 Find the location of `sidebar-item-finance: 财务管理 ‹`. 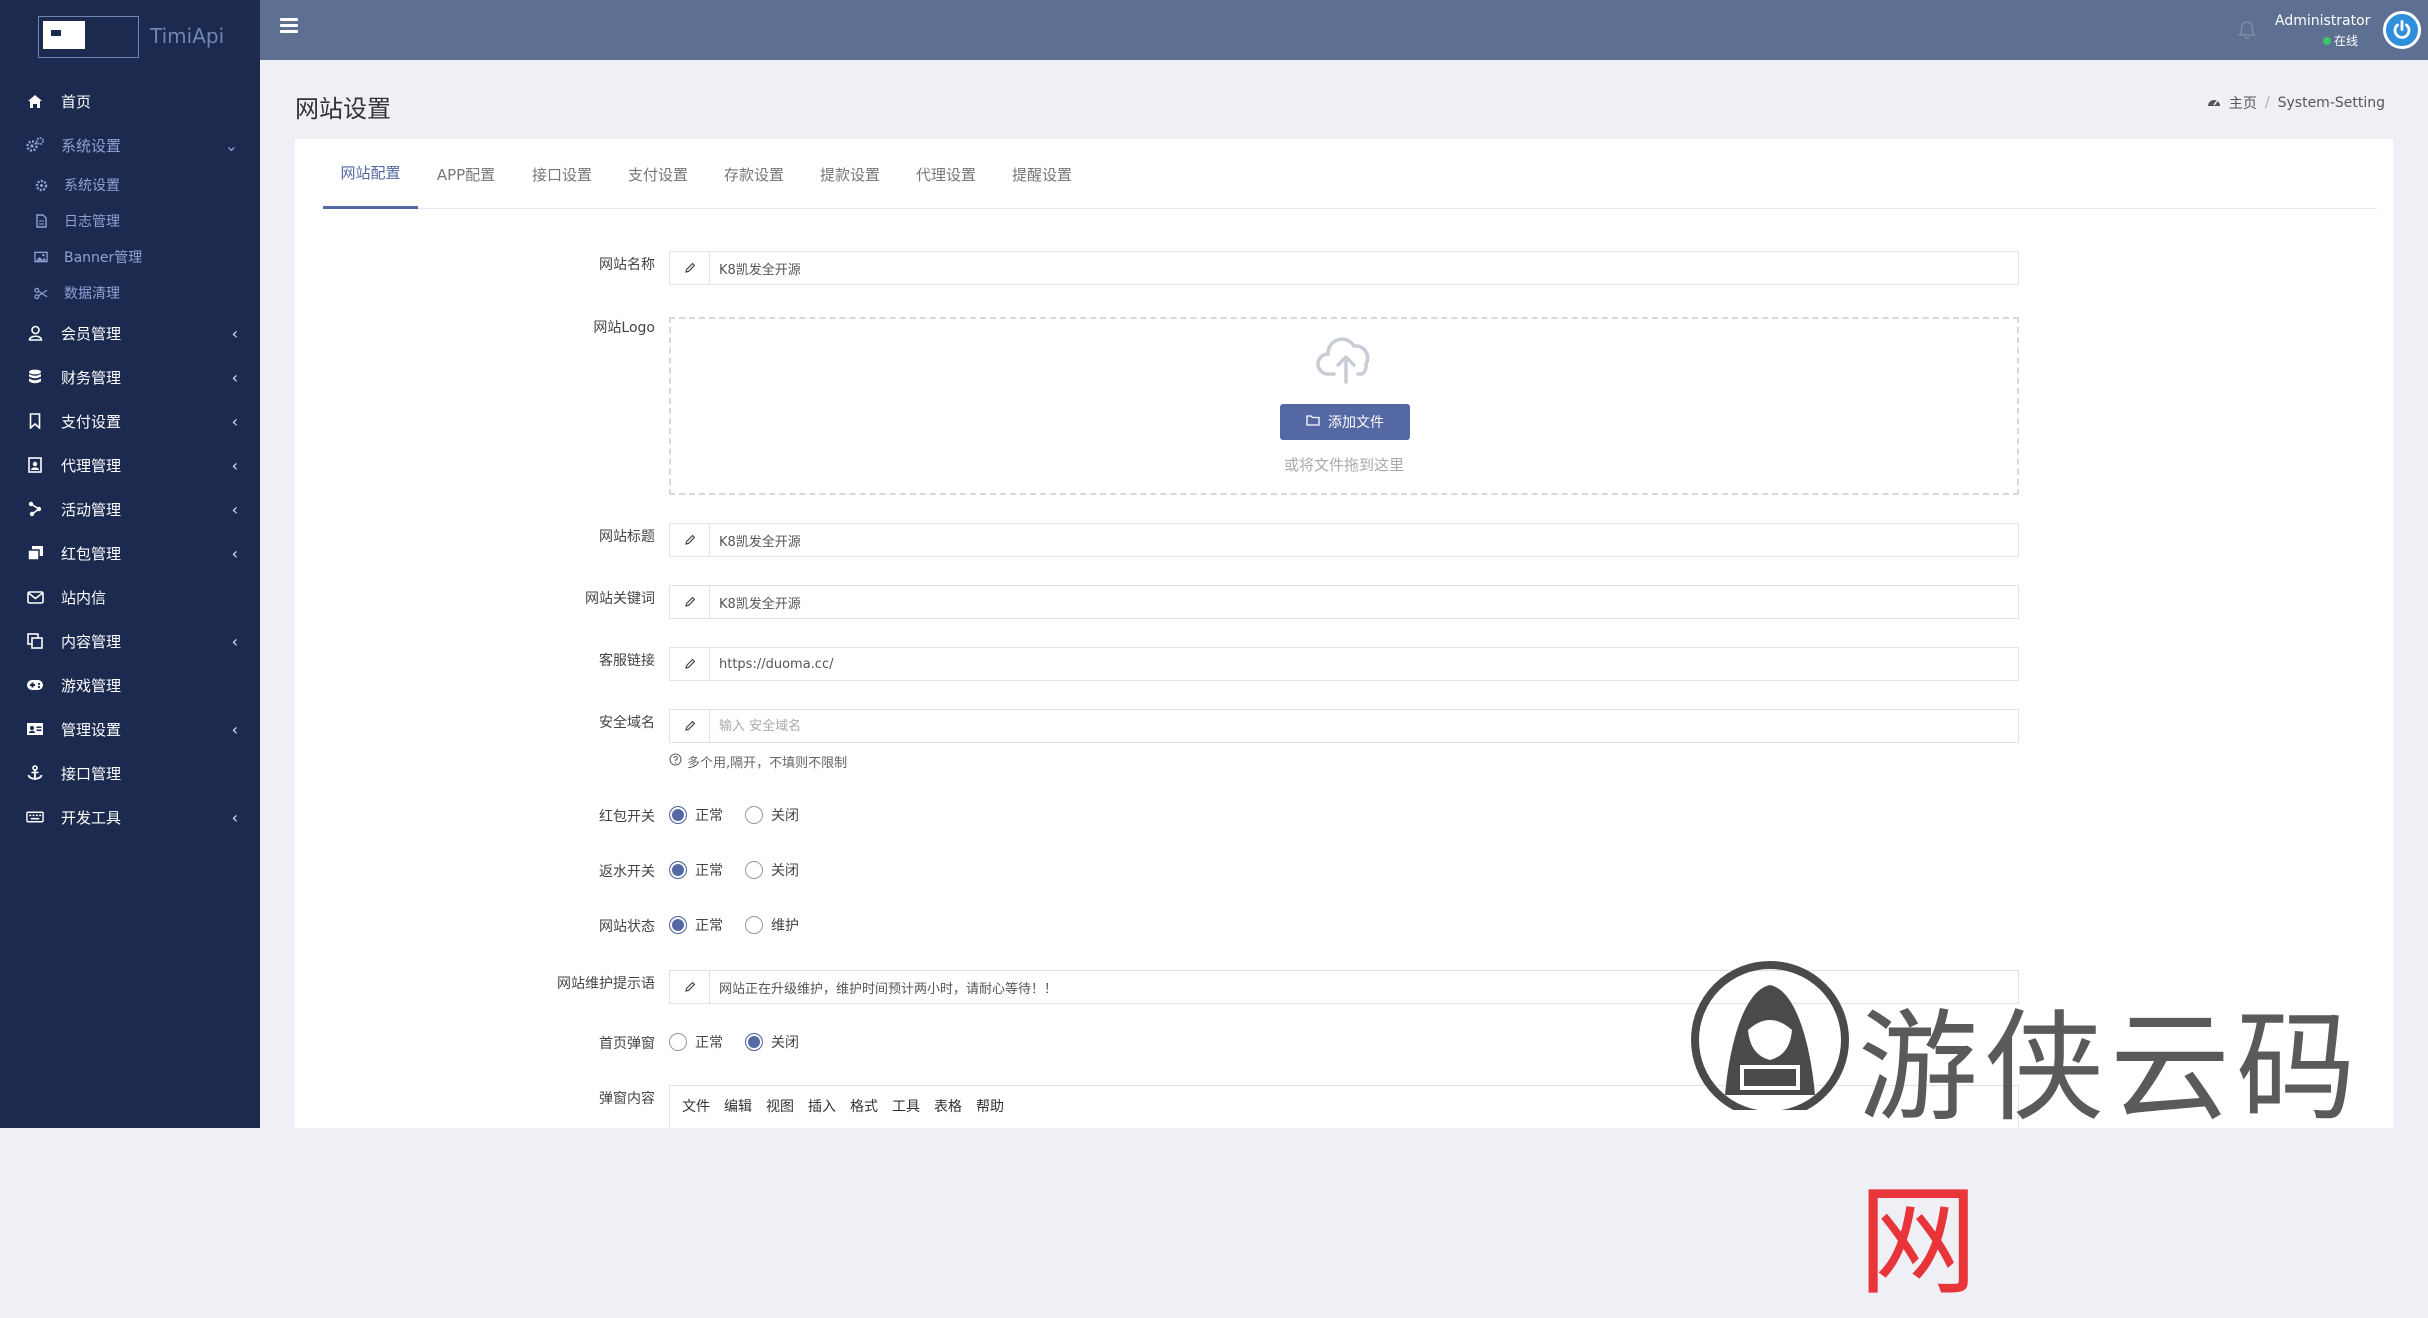

sidebar-item-finance: 财务管理 ‹ is located at coordinates (130, 377).